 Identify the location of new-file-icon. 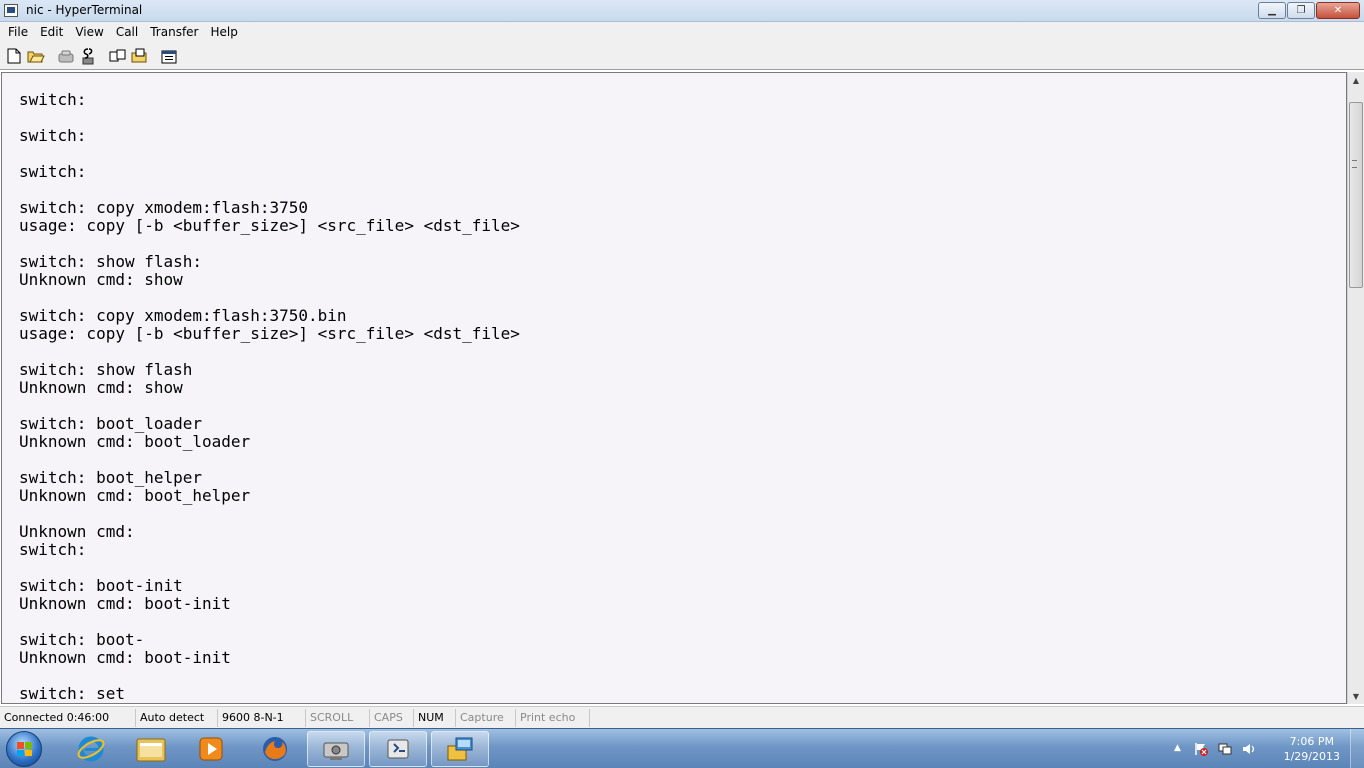
(14, 56).